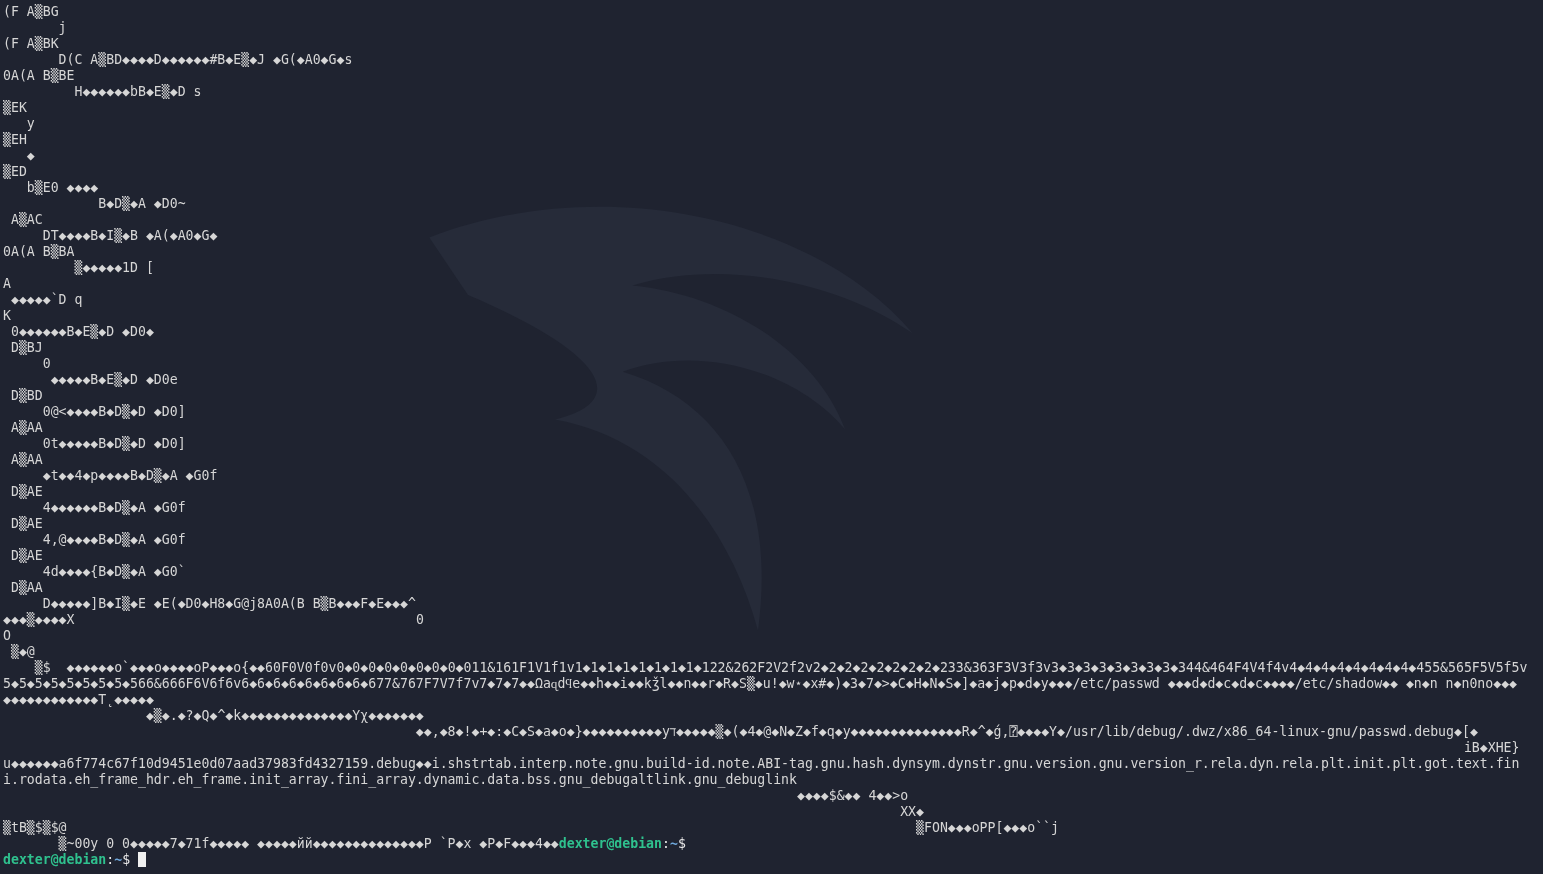 The width and height of the screenshot is (1543, 874). Describe the element at coordinates (62, 27) in the screenshot. I see `output-text: j` at that location.